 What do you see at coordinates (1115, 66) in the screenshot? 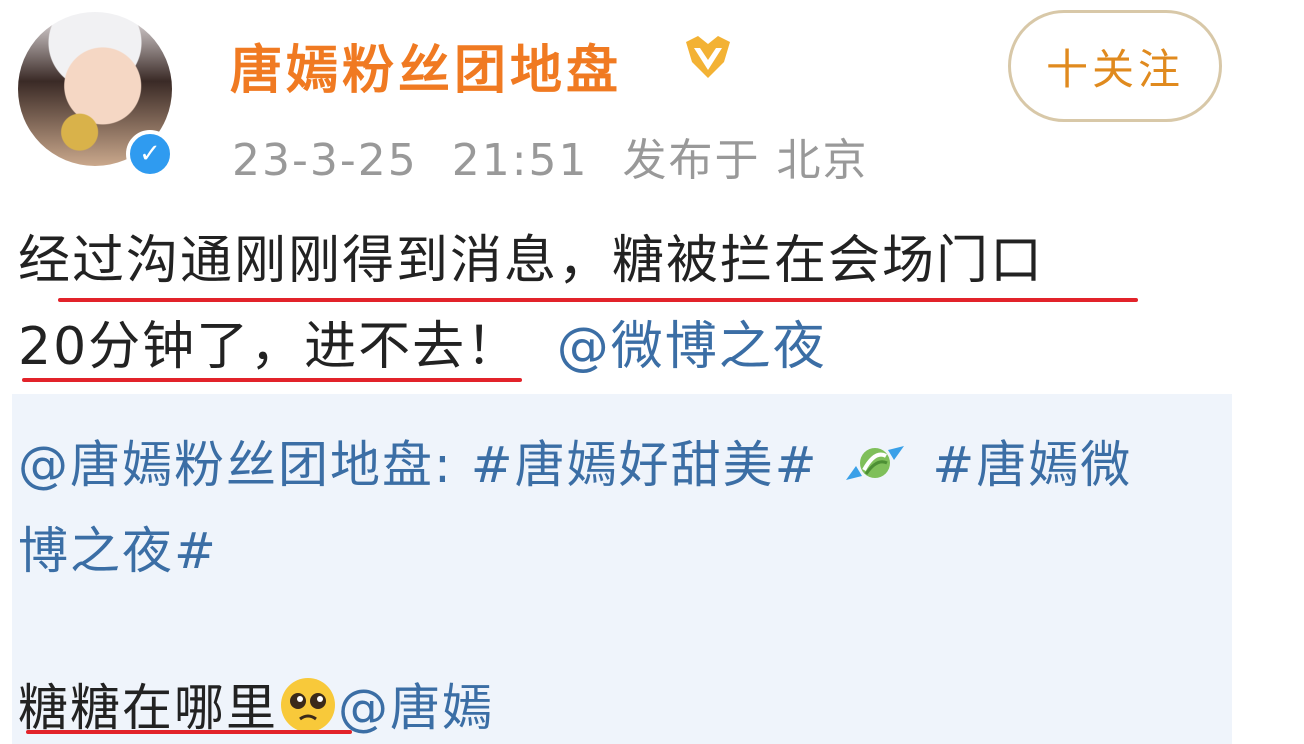
I see `follow-button: 十关注` at bounding box center [1115, 66].